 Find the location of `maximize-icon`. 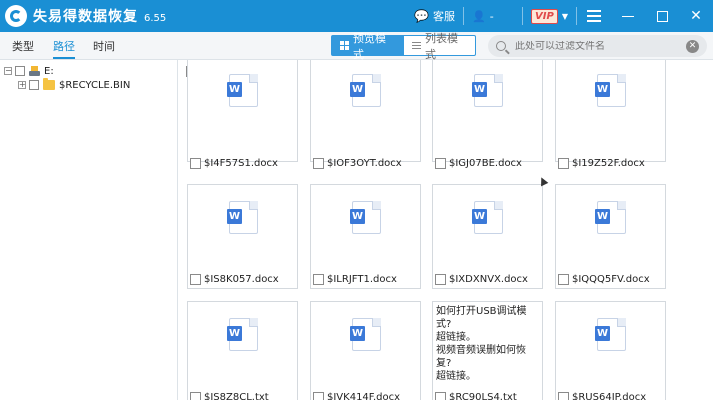

maximize-icon is located at coordinates (662, 16).